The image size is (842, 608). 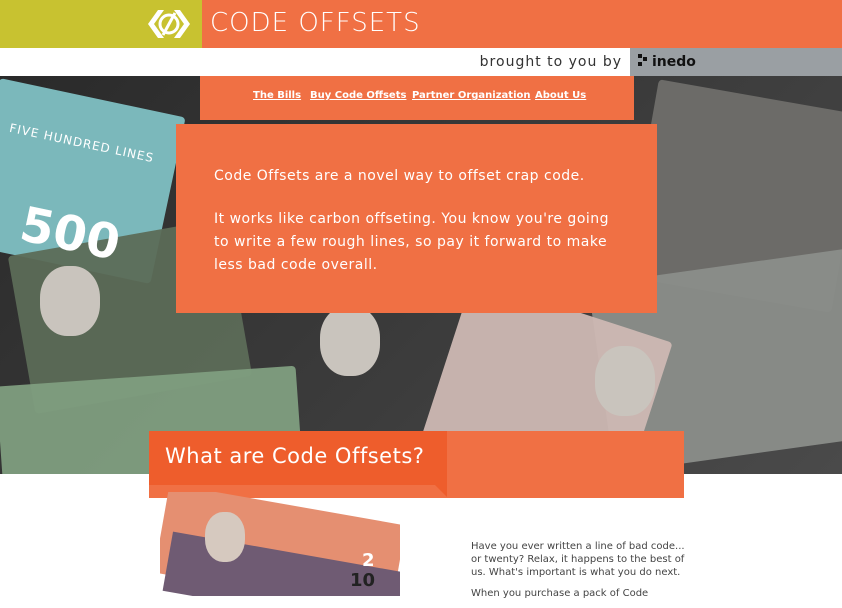 I want to click on nav-link-partner-organization: Partner Organization, so click(x=471, y=95).